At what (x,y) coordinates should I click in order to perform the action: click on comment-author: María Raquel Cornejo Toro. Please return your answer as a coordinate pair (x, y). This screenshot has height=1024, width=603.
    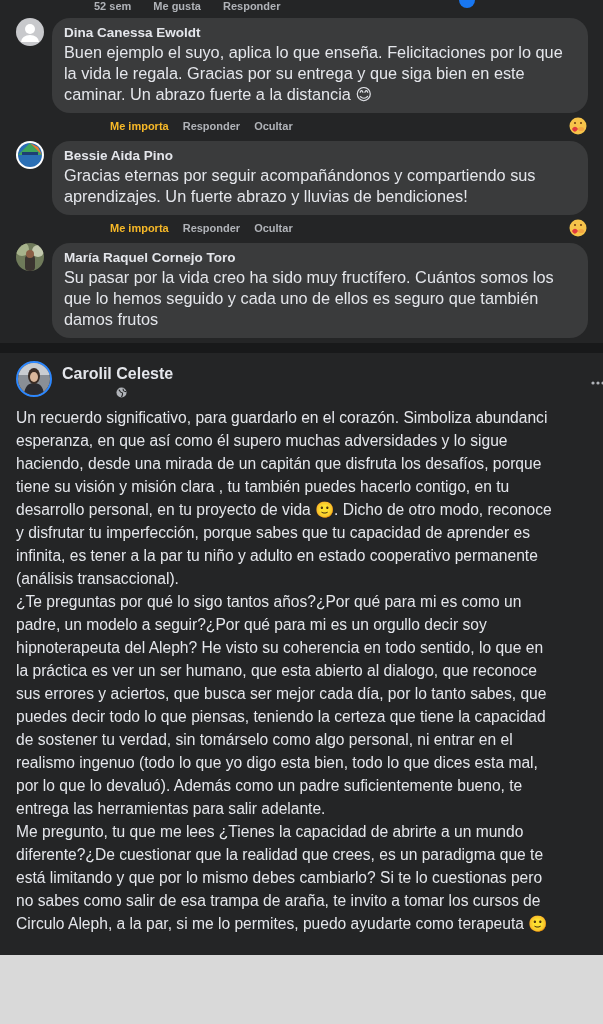
    Looking at the image, I should click on (320, 257).